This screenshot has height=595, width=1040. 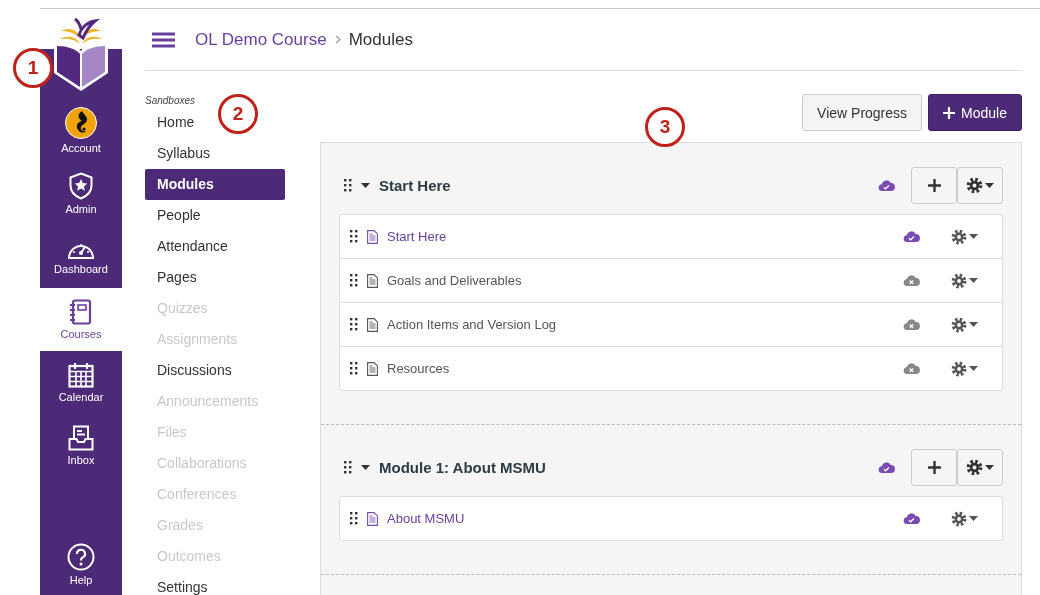 I want to click on module-title: Module 1: About MSMU, so click(x=463, y=467).